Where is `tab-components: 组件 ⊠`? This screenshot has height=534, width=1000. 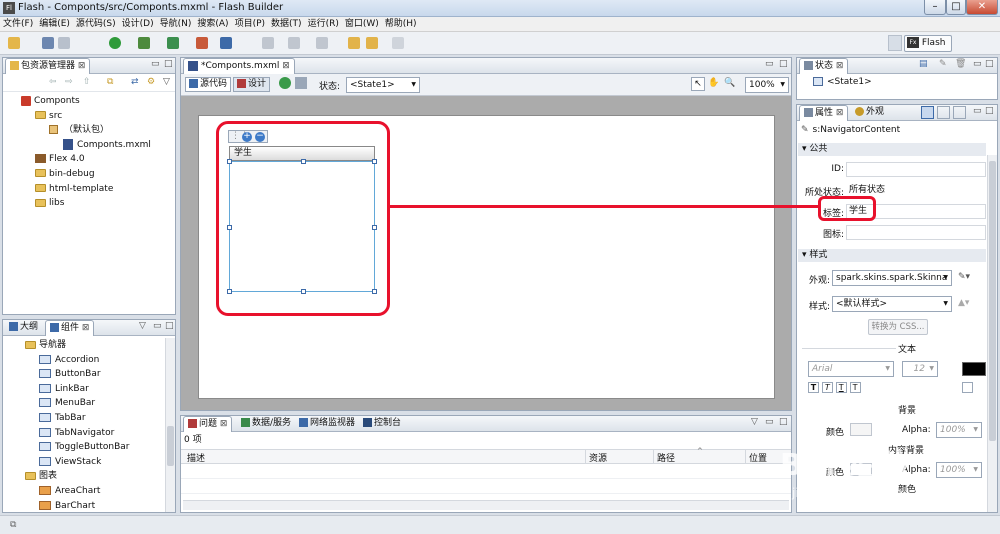
tab-components: 组件 ⊠ is located at coordinates (70, 328).